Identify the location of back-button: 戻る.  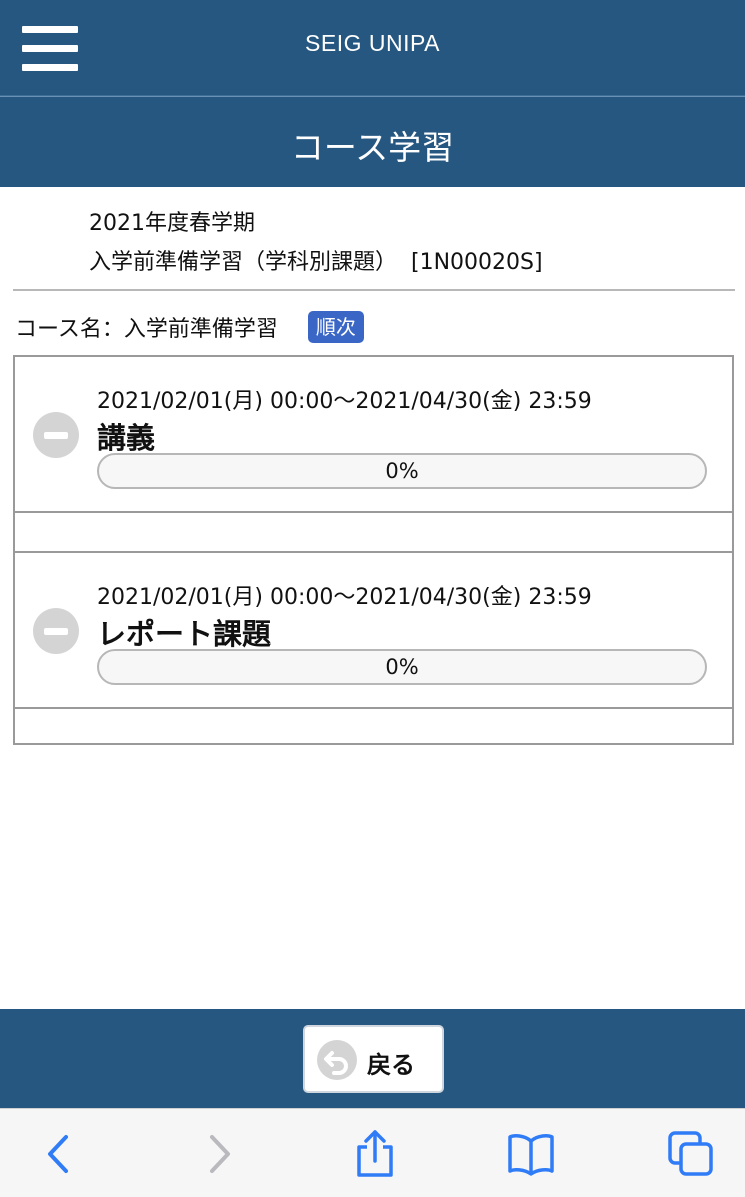
(373, 1059).